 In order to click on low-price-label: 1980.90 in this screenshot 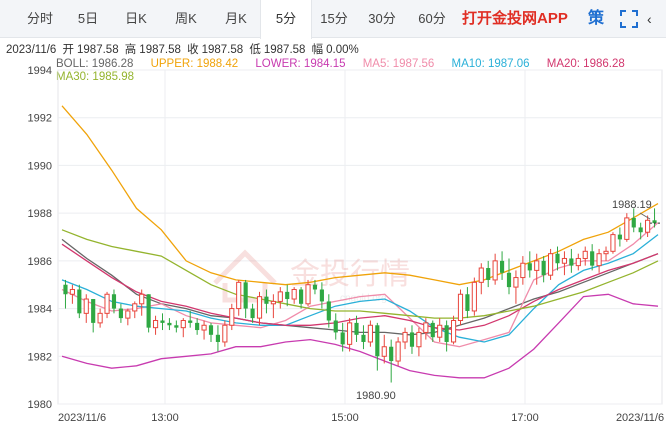, I will do `click(376, 396)`.